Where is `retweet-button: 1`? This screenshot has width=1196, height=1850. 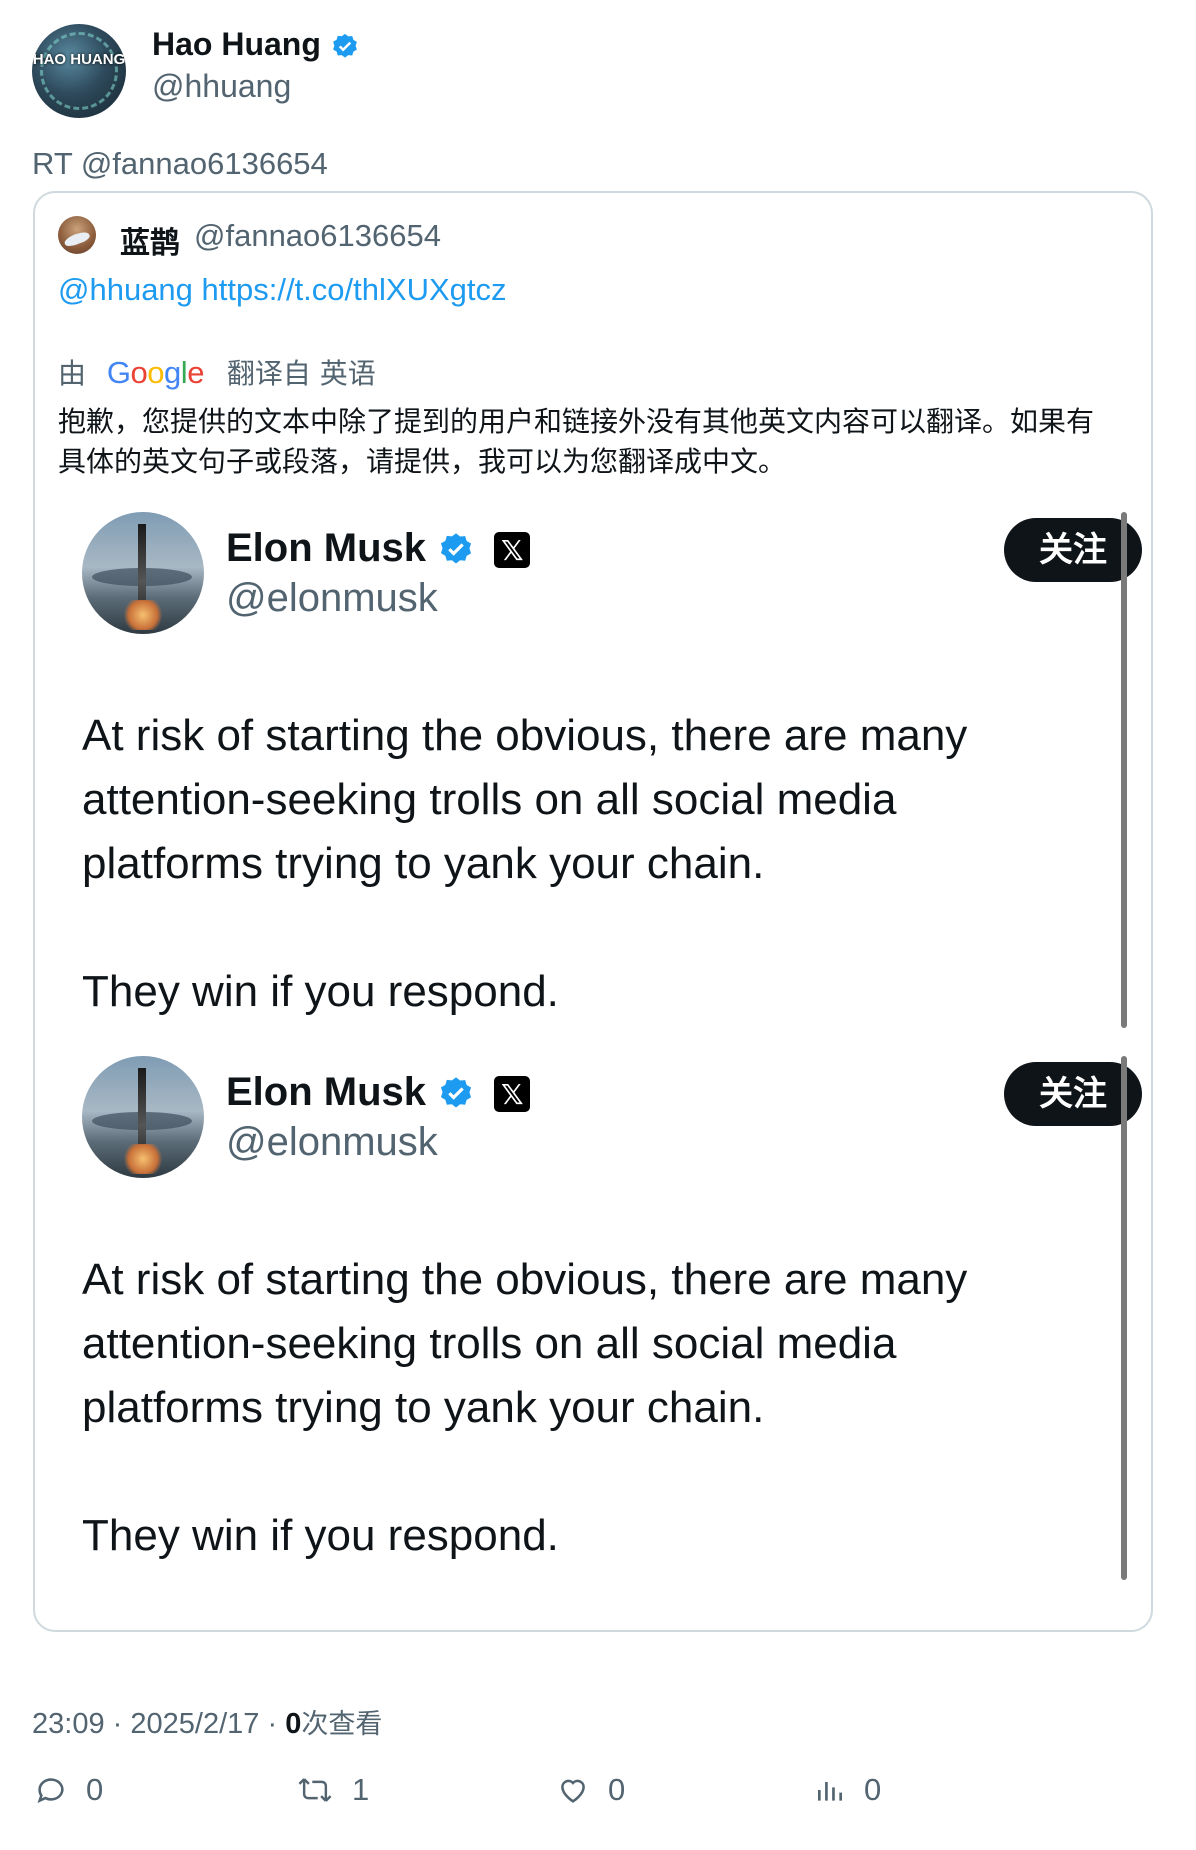 retweet-button: 1 is located at coordinates (332, 1790).